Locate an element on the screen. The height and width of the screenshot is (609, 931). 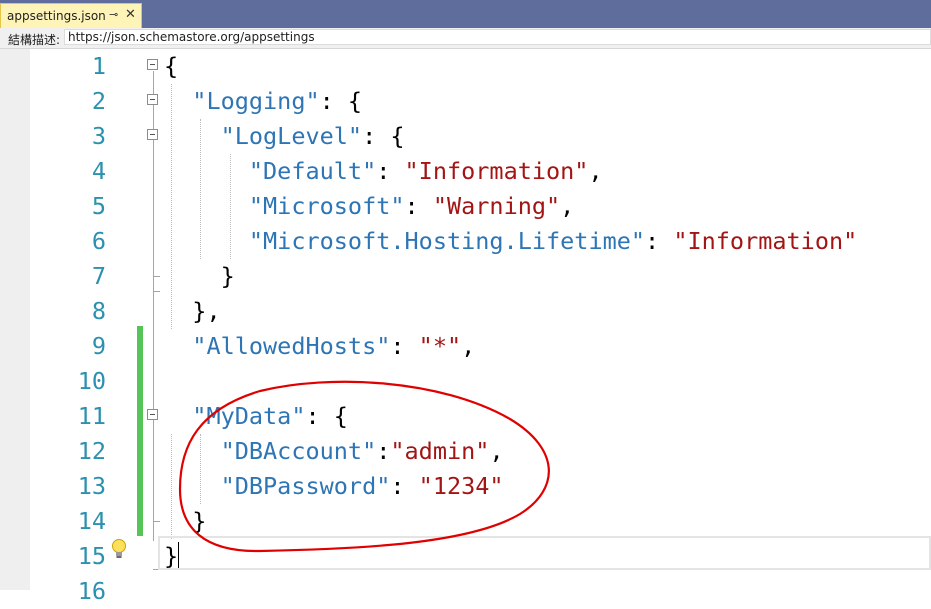
pin-icon: ⊸ is located at coordinates (113, 14).